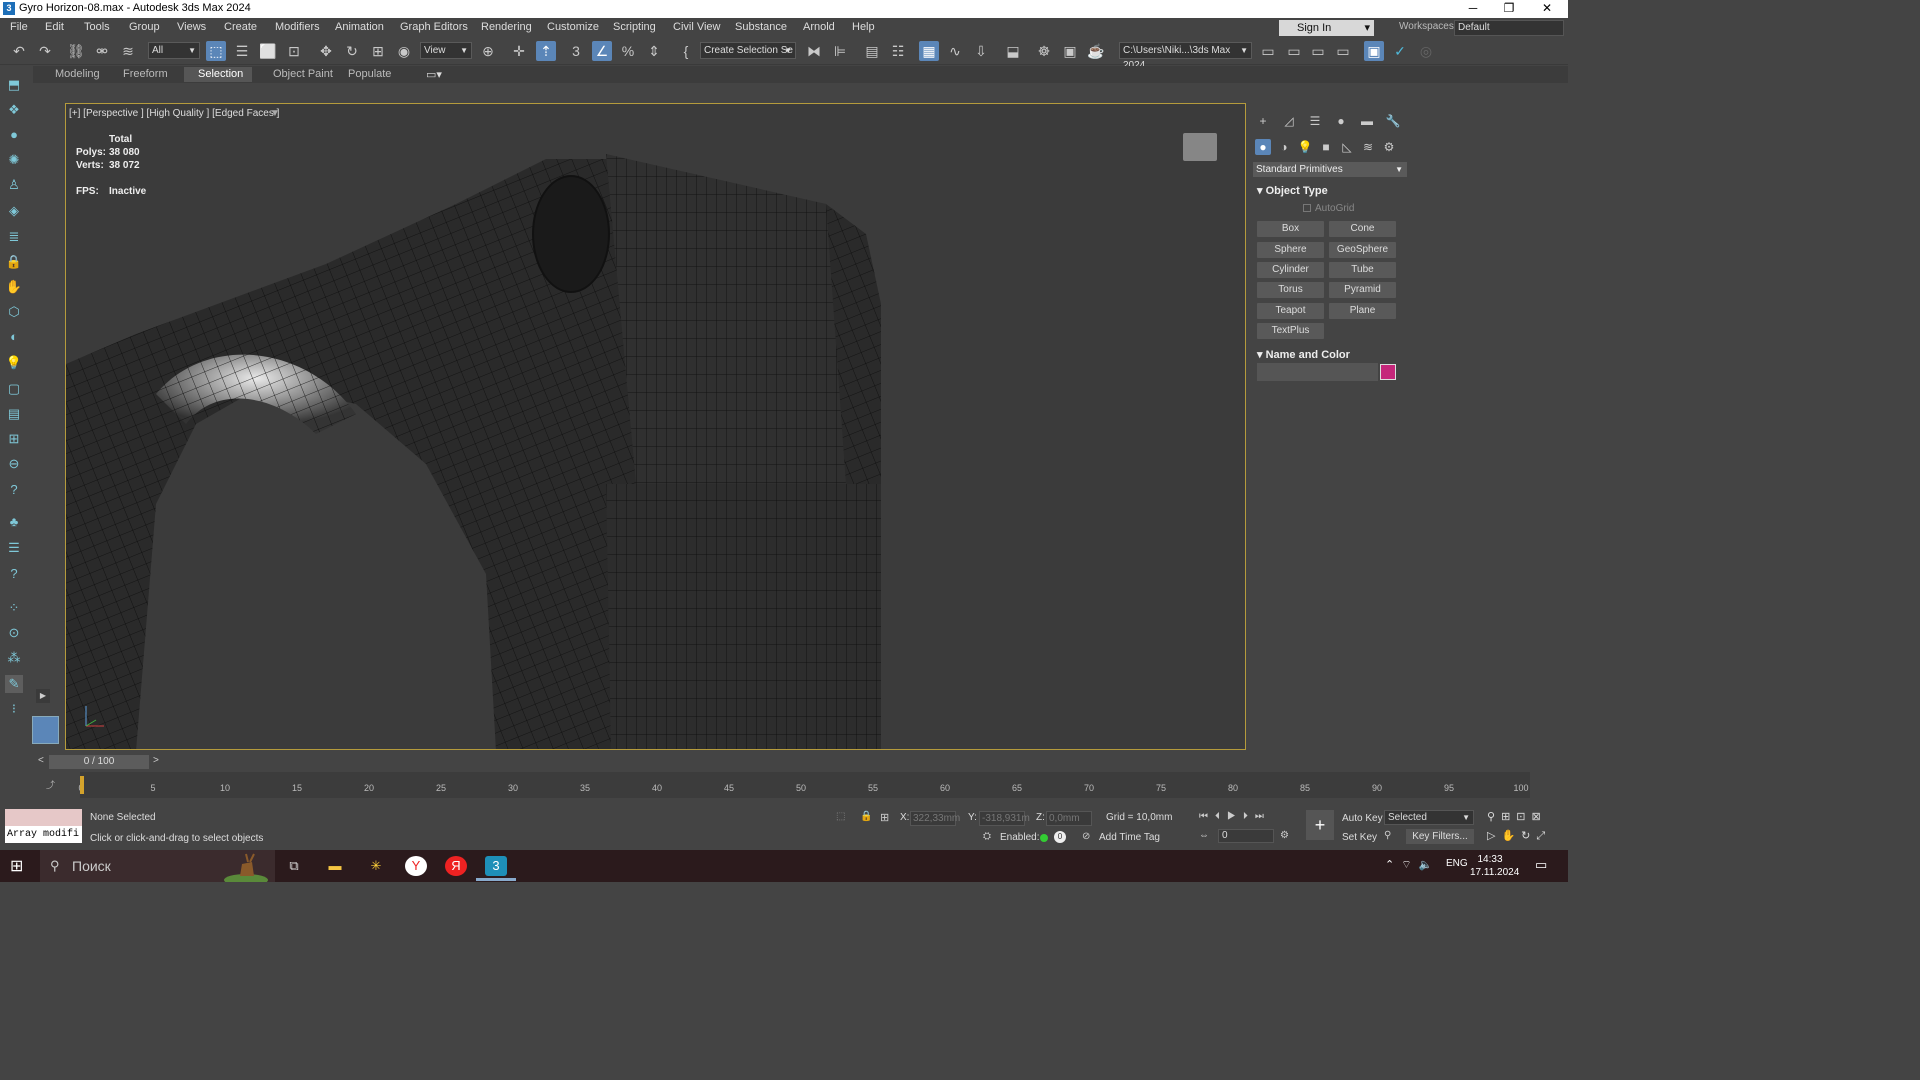  What do you see at coordinates (145, 74) in the screenshot?
I see `tab-freeform: Freeform` at bounding box center [145, 74].